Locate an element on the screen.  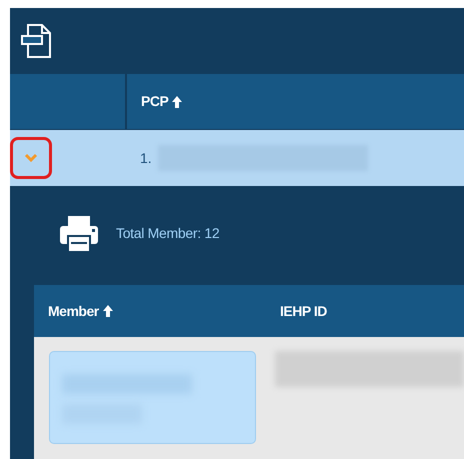
column-header: PCP is located at coordinates (154, 101).